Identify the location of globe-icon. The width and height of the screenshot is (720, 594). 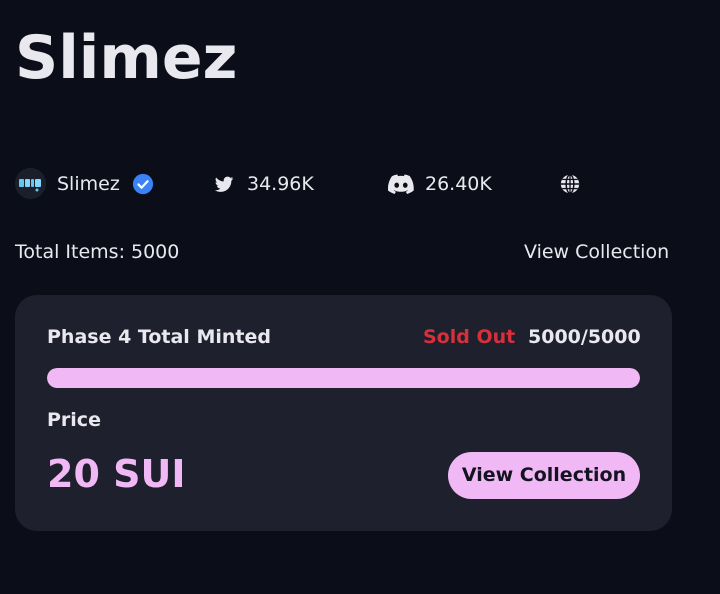
(570, 184).